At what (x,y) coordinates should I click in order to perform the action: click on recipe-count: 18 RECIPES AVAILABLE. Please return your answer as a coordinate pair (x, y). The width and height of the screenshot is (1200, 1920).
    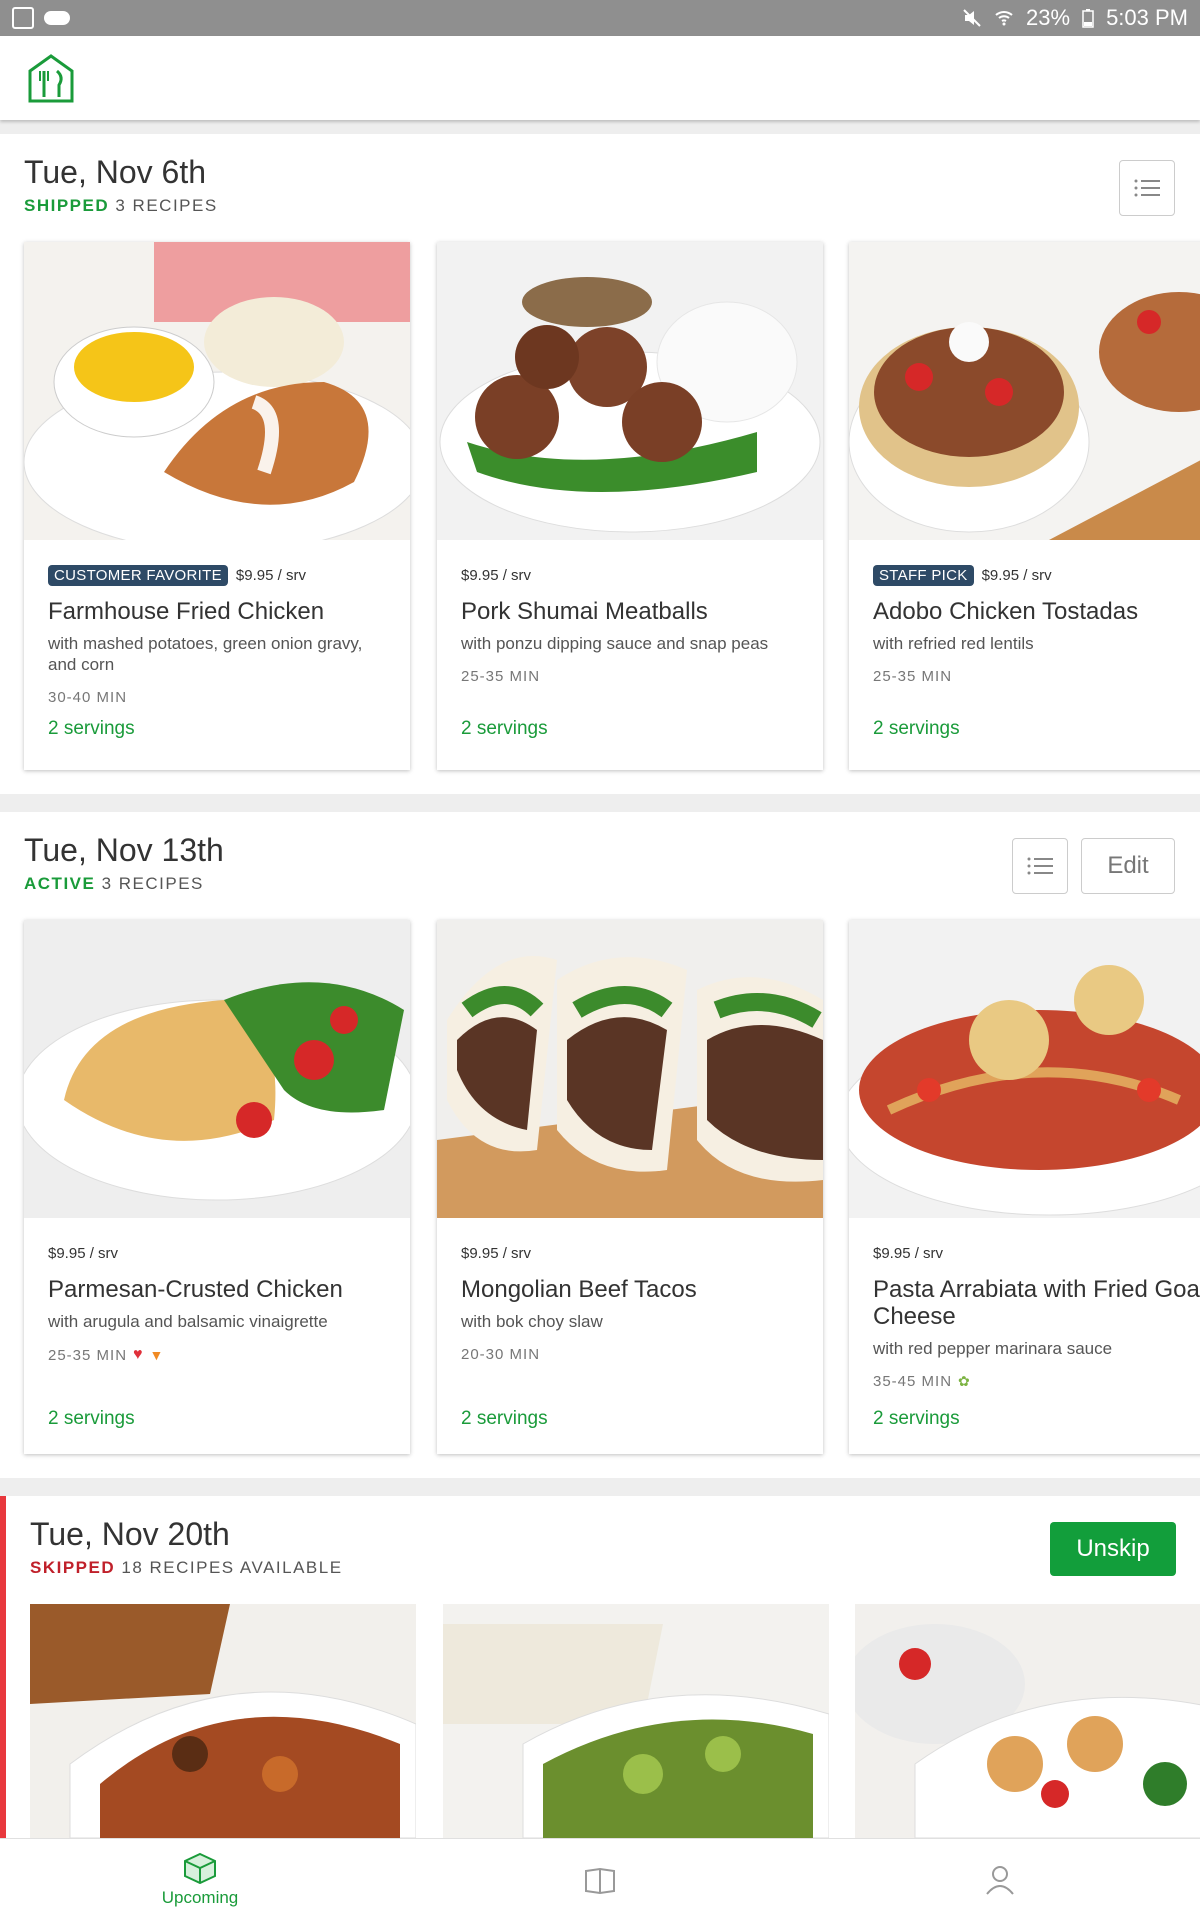
    Looking at the image, I should click on (232, 1567).